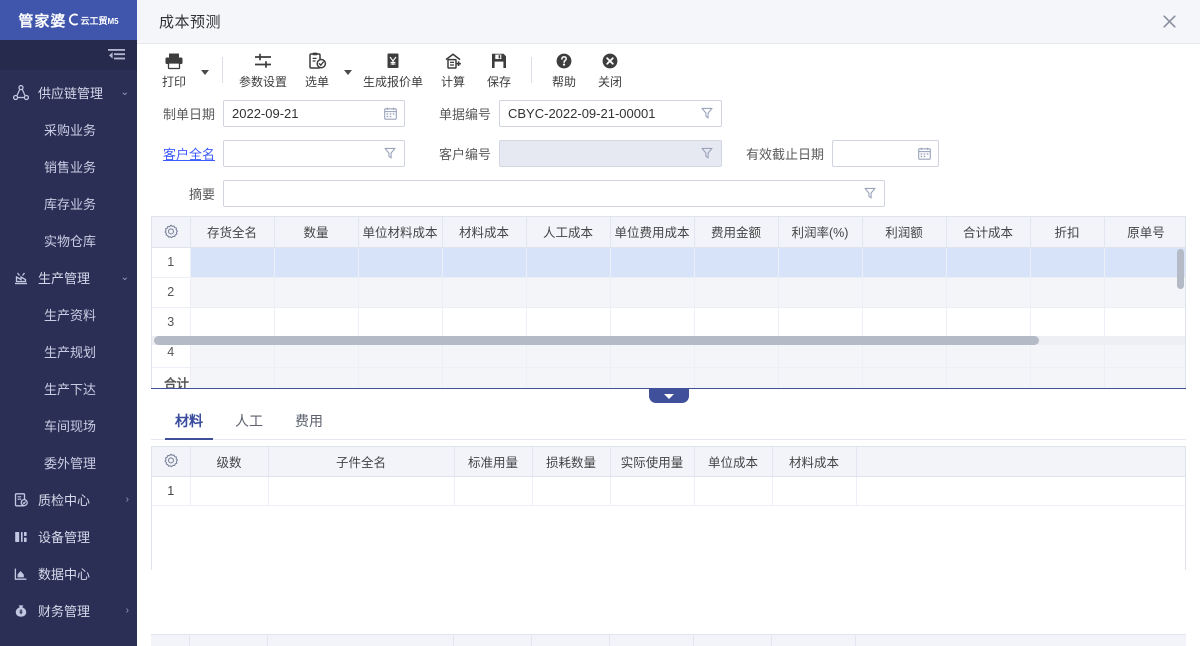  Describe the element at coordinates (885, 153) in the screenshot. I see `valid-until-field` at that location.